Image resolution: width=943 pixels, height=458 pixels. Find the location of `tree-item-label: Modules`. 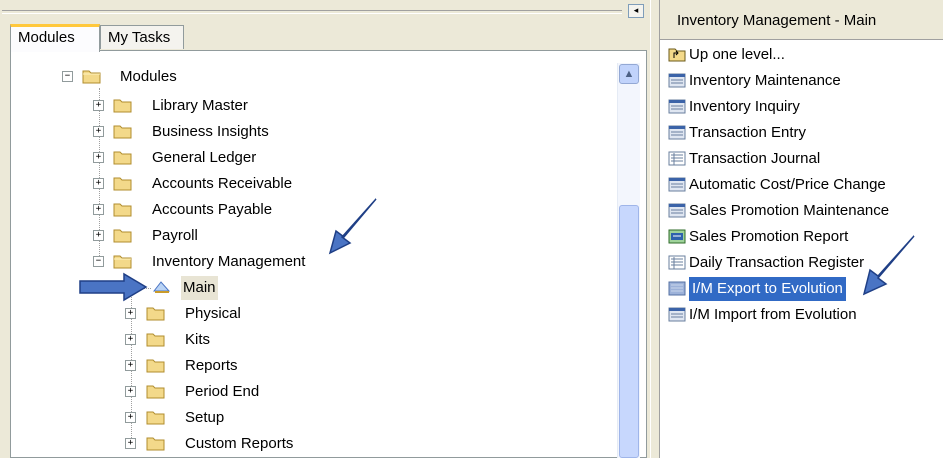

tree-item-label: Modules is located at coordinates (148, 76).